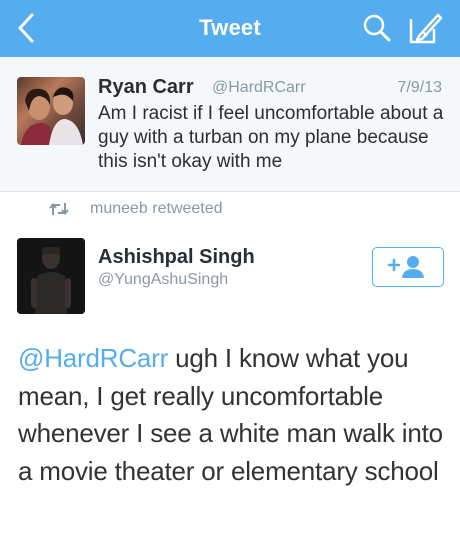  Describe the element at coordinates (230, 209) in the screenshot. I see `retweet-context: muneeb retweeted` at that location.